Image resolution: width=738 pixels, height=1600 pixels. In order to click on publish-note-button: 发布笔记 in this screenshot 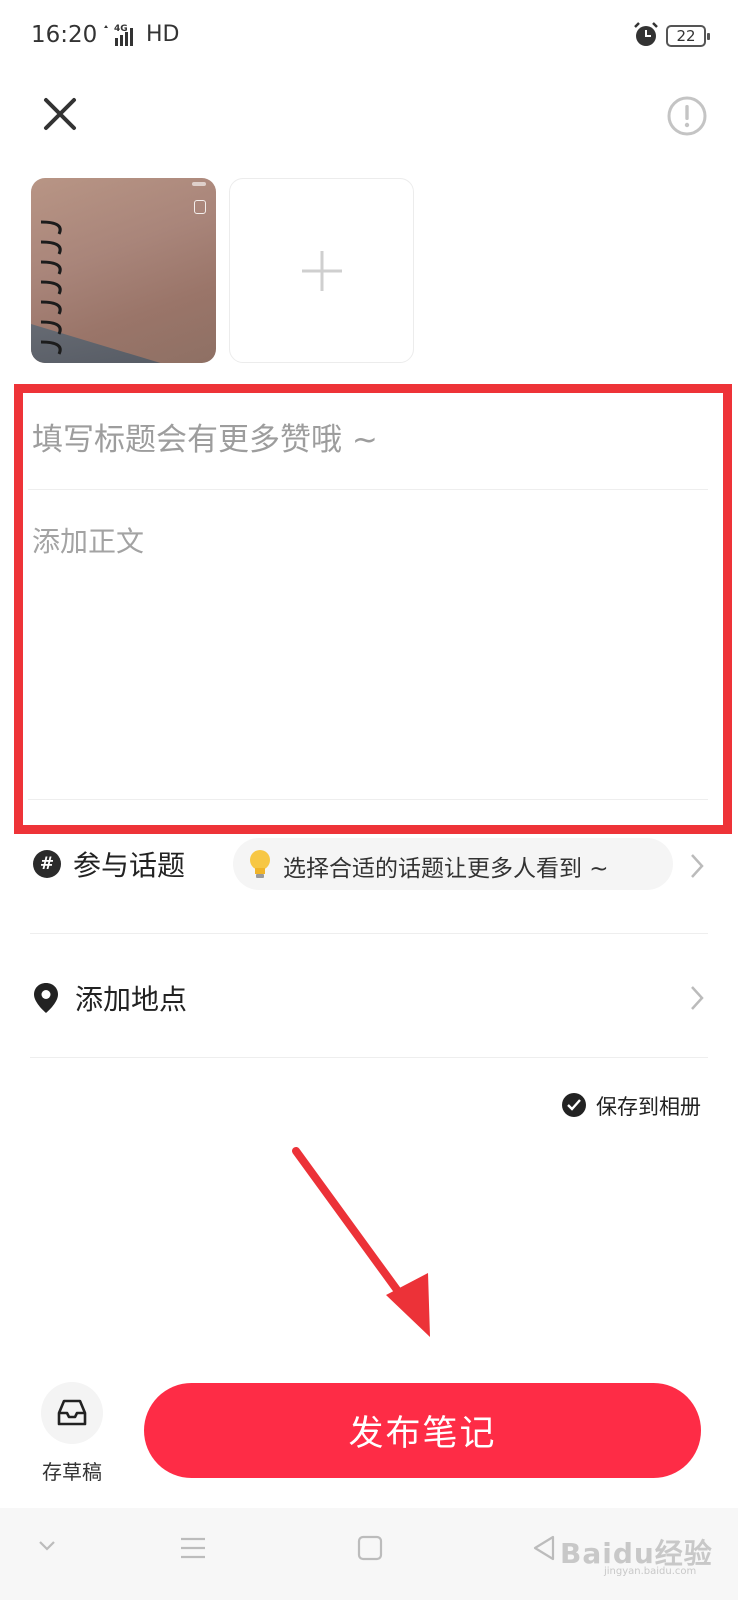, I will do `click(422, 1430)`.